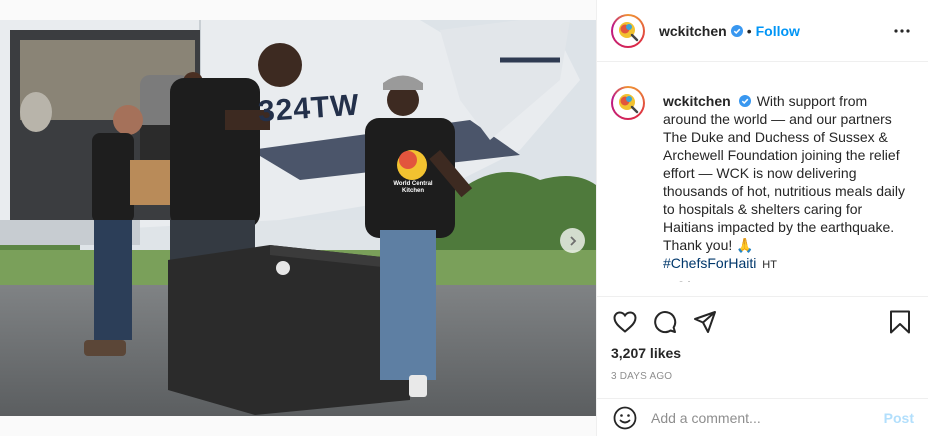 This screenshot has width=928, height=436. I want to click on smiley-icon, so click(625, 417).